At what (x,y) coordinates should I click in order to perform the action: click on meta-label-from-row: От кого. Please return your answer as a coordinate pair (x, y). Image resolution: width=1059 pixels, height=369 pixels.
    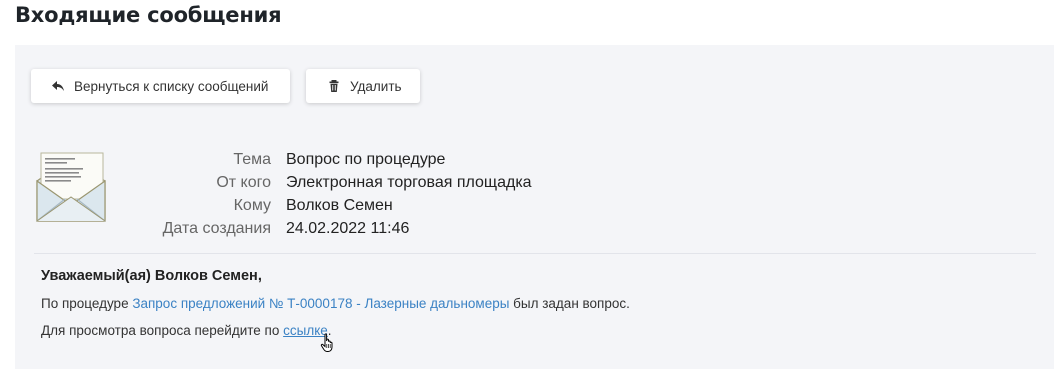
    Looking at the image, I should click on (143, 184).